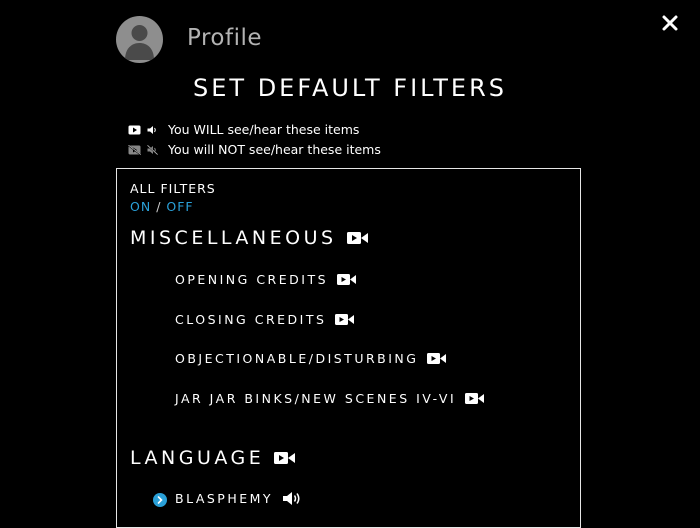 Image resolution: width=700 pixels, height=528 pixels. Describe the element at coordinates (297, 358) in the screenshot. I see `filter-item-label: OBJECTIONABLE/DISTURBING` at that location.